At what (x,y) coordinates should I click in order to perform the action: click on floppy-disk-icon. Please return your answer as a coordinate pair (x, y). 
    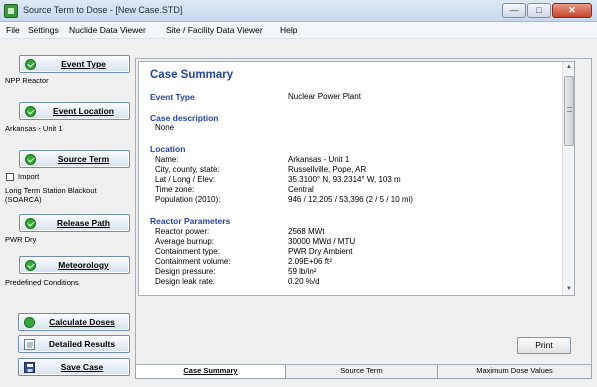
    Looking at the image, I should click on (29, 367).